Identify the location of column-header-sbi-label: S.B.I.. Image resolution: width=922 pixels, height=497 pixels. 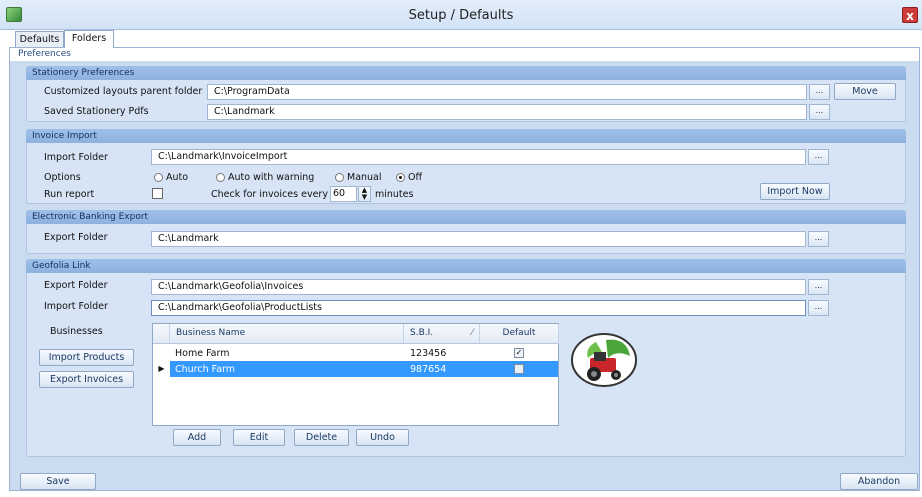
(422, 333).